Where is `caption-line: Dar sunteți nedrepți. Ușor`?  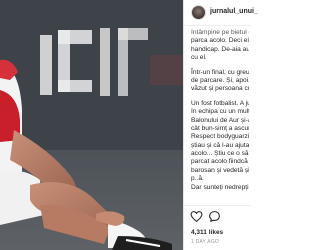
caption-line: Dar sunteți nedrepți. Ușor is located at coordinates (220, 187).